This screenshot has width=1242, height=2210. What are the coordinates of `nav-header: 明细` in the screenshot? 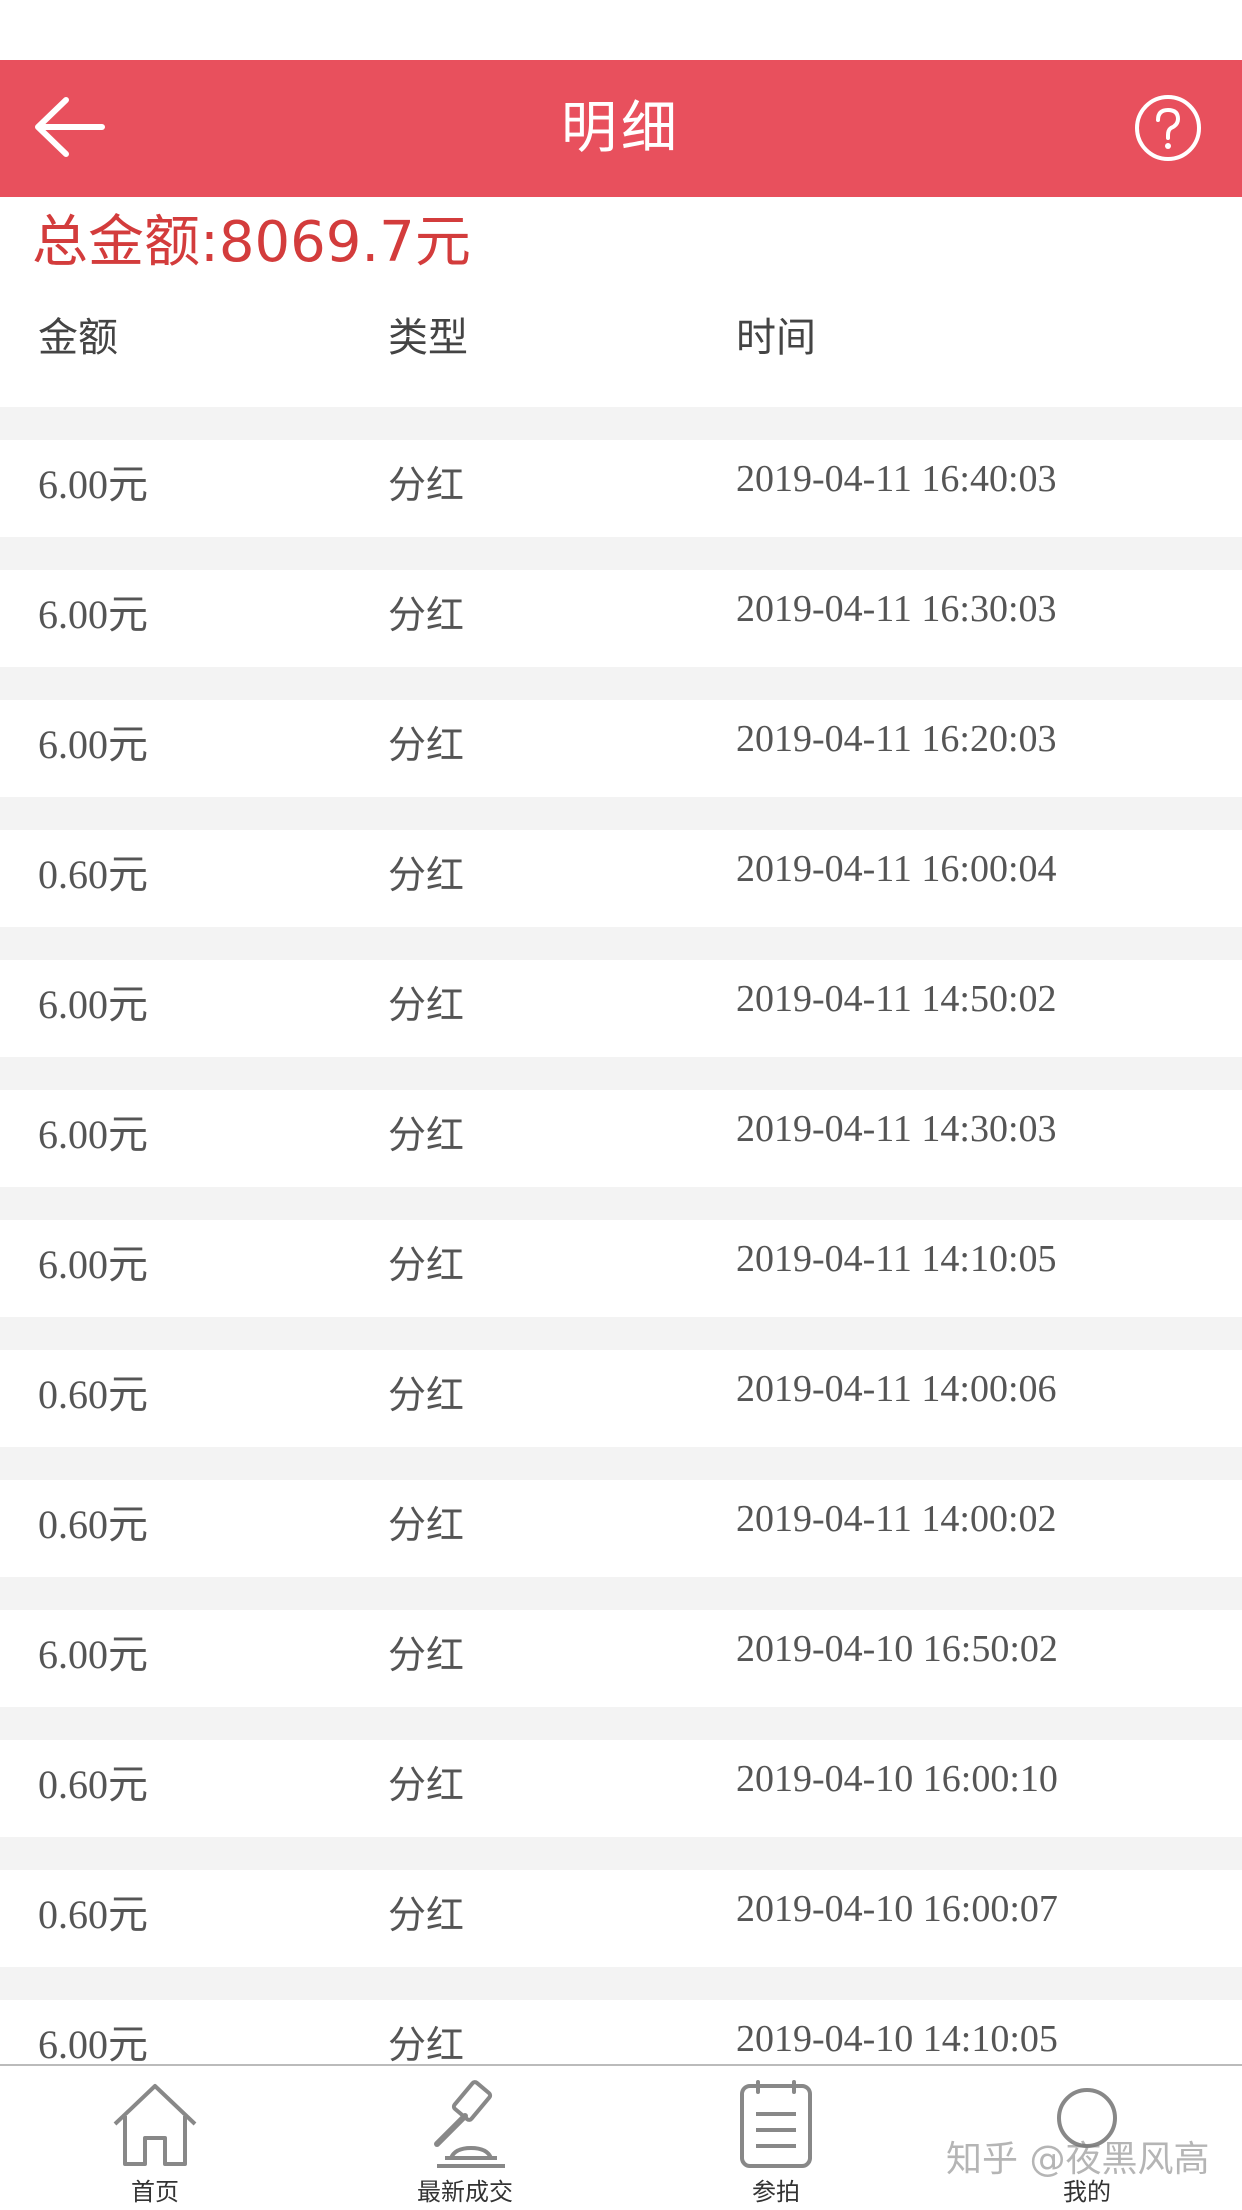 It's located at (621, 128).